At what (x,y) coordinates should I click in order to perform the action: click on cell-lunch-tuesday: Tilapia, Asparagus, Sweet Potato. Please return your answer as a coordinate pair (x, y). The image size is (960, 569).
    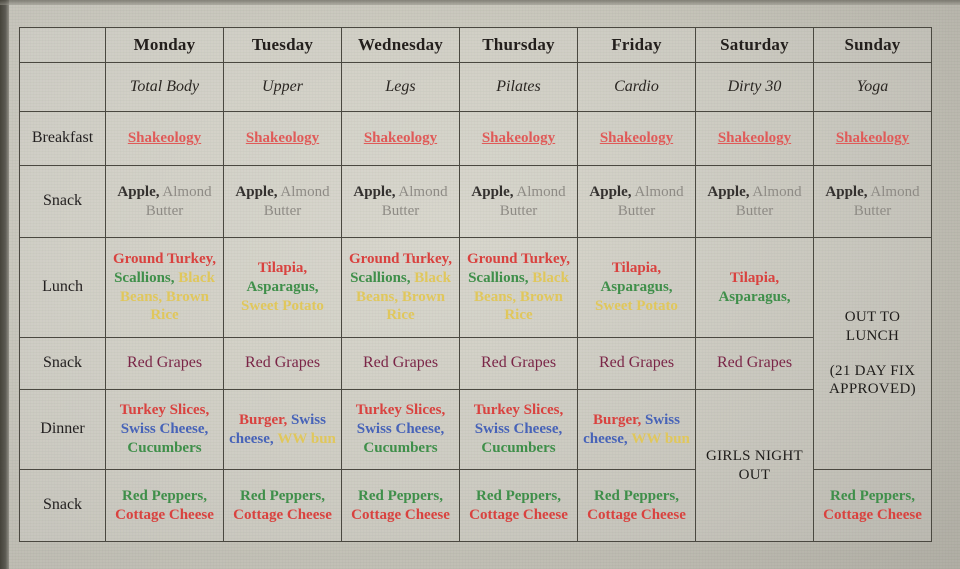
    Looking at the image, I should click on (282, 287).